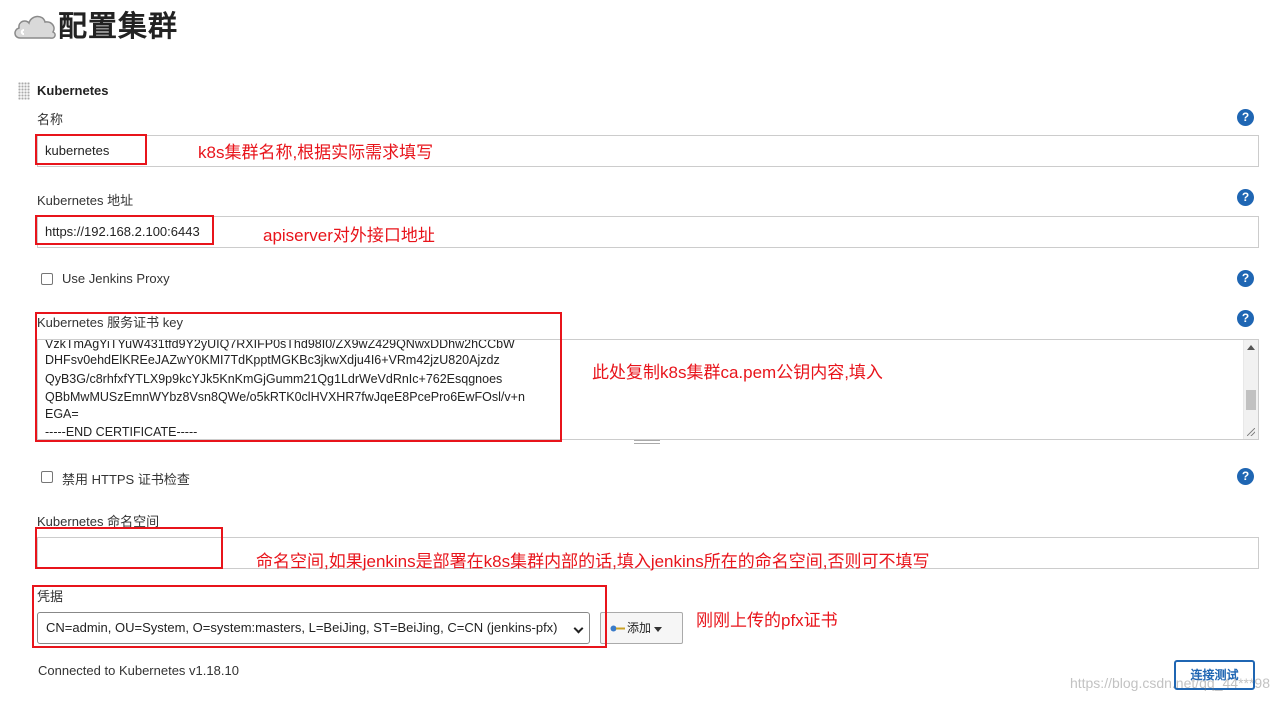 This screenshot has width=1278, height=702. I want to click on https-check-checkbox, so click(47, 477).